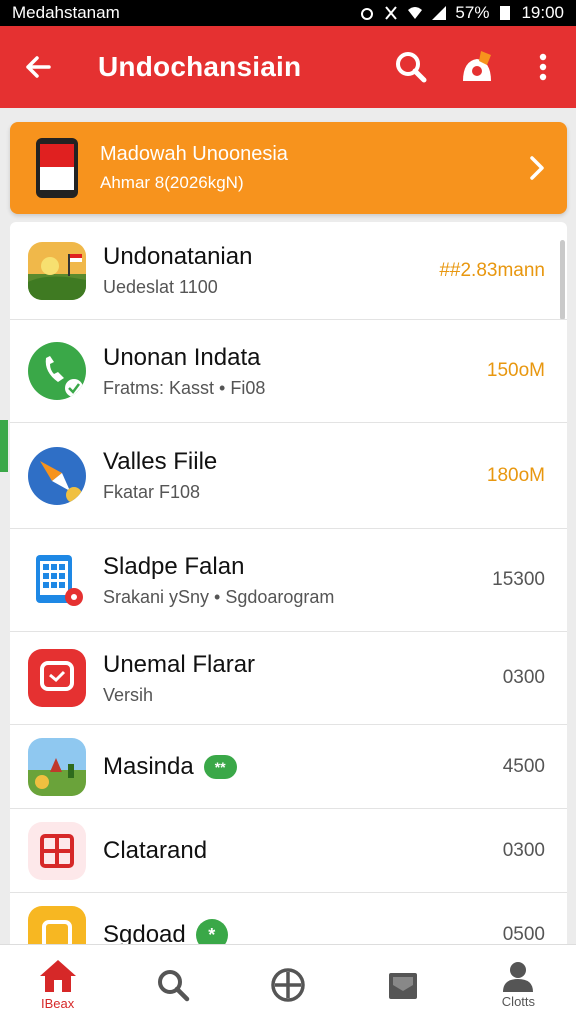 The width and height of the screenshot is (576, 1024). Describe the element at coordinates (518, 1001) in the screenshot. I see `nav-profile-label: Clotts` at that location.